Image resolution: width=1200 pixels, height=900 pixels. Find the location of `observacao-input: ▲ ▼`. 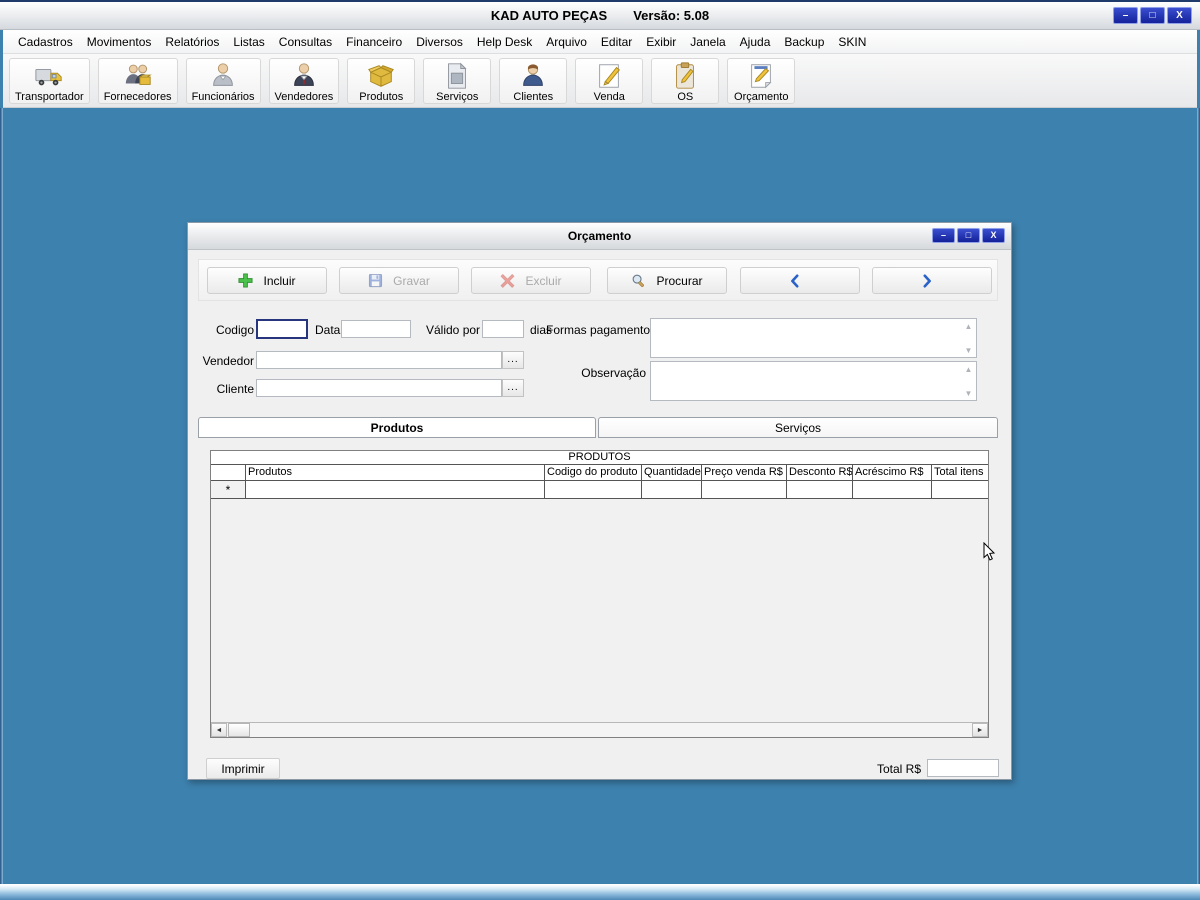

observacao-input: ▲ ▼ is located at coordinates (813, 381).